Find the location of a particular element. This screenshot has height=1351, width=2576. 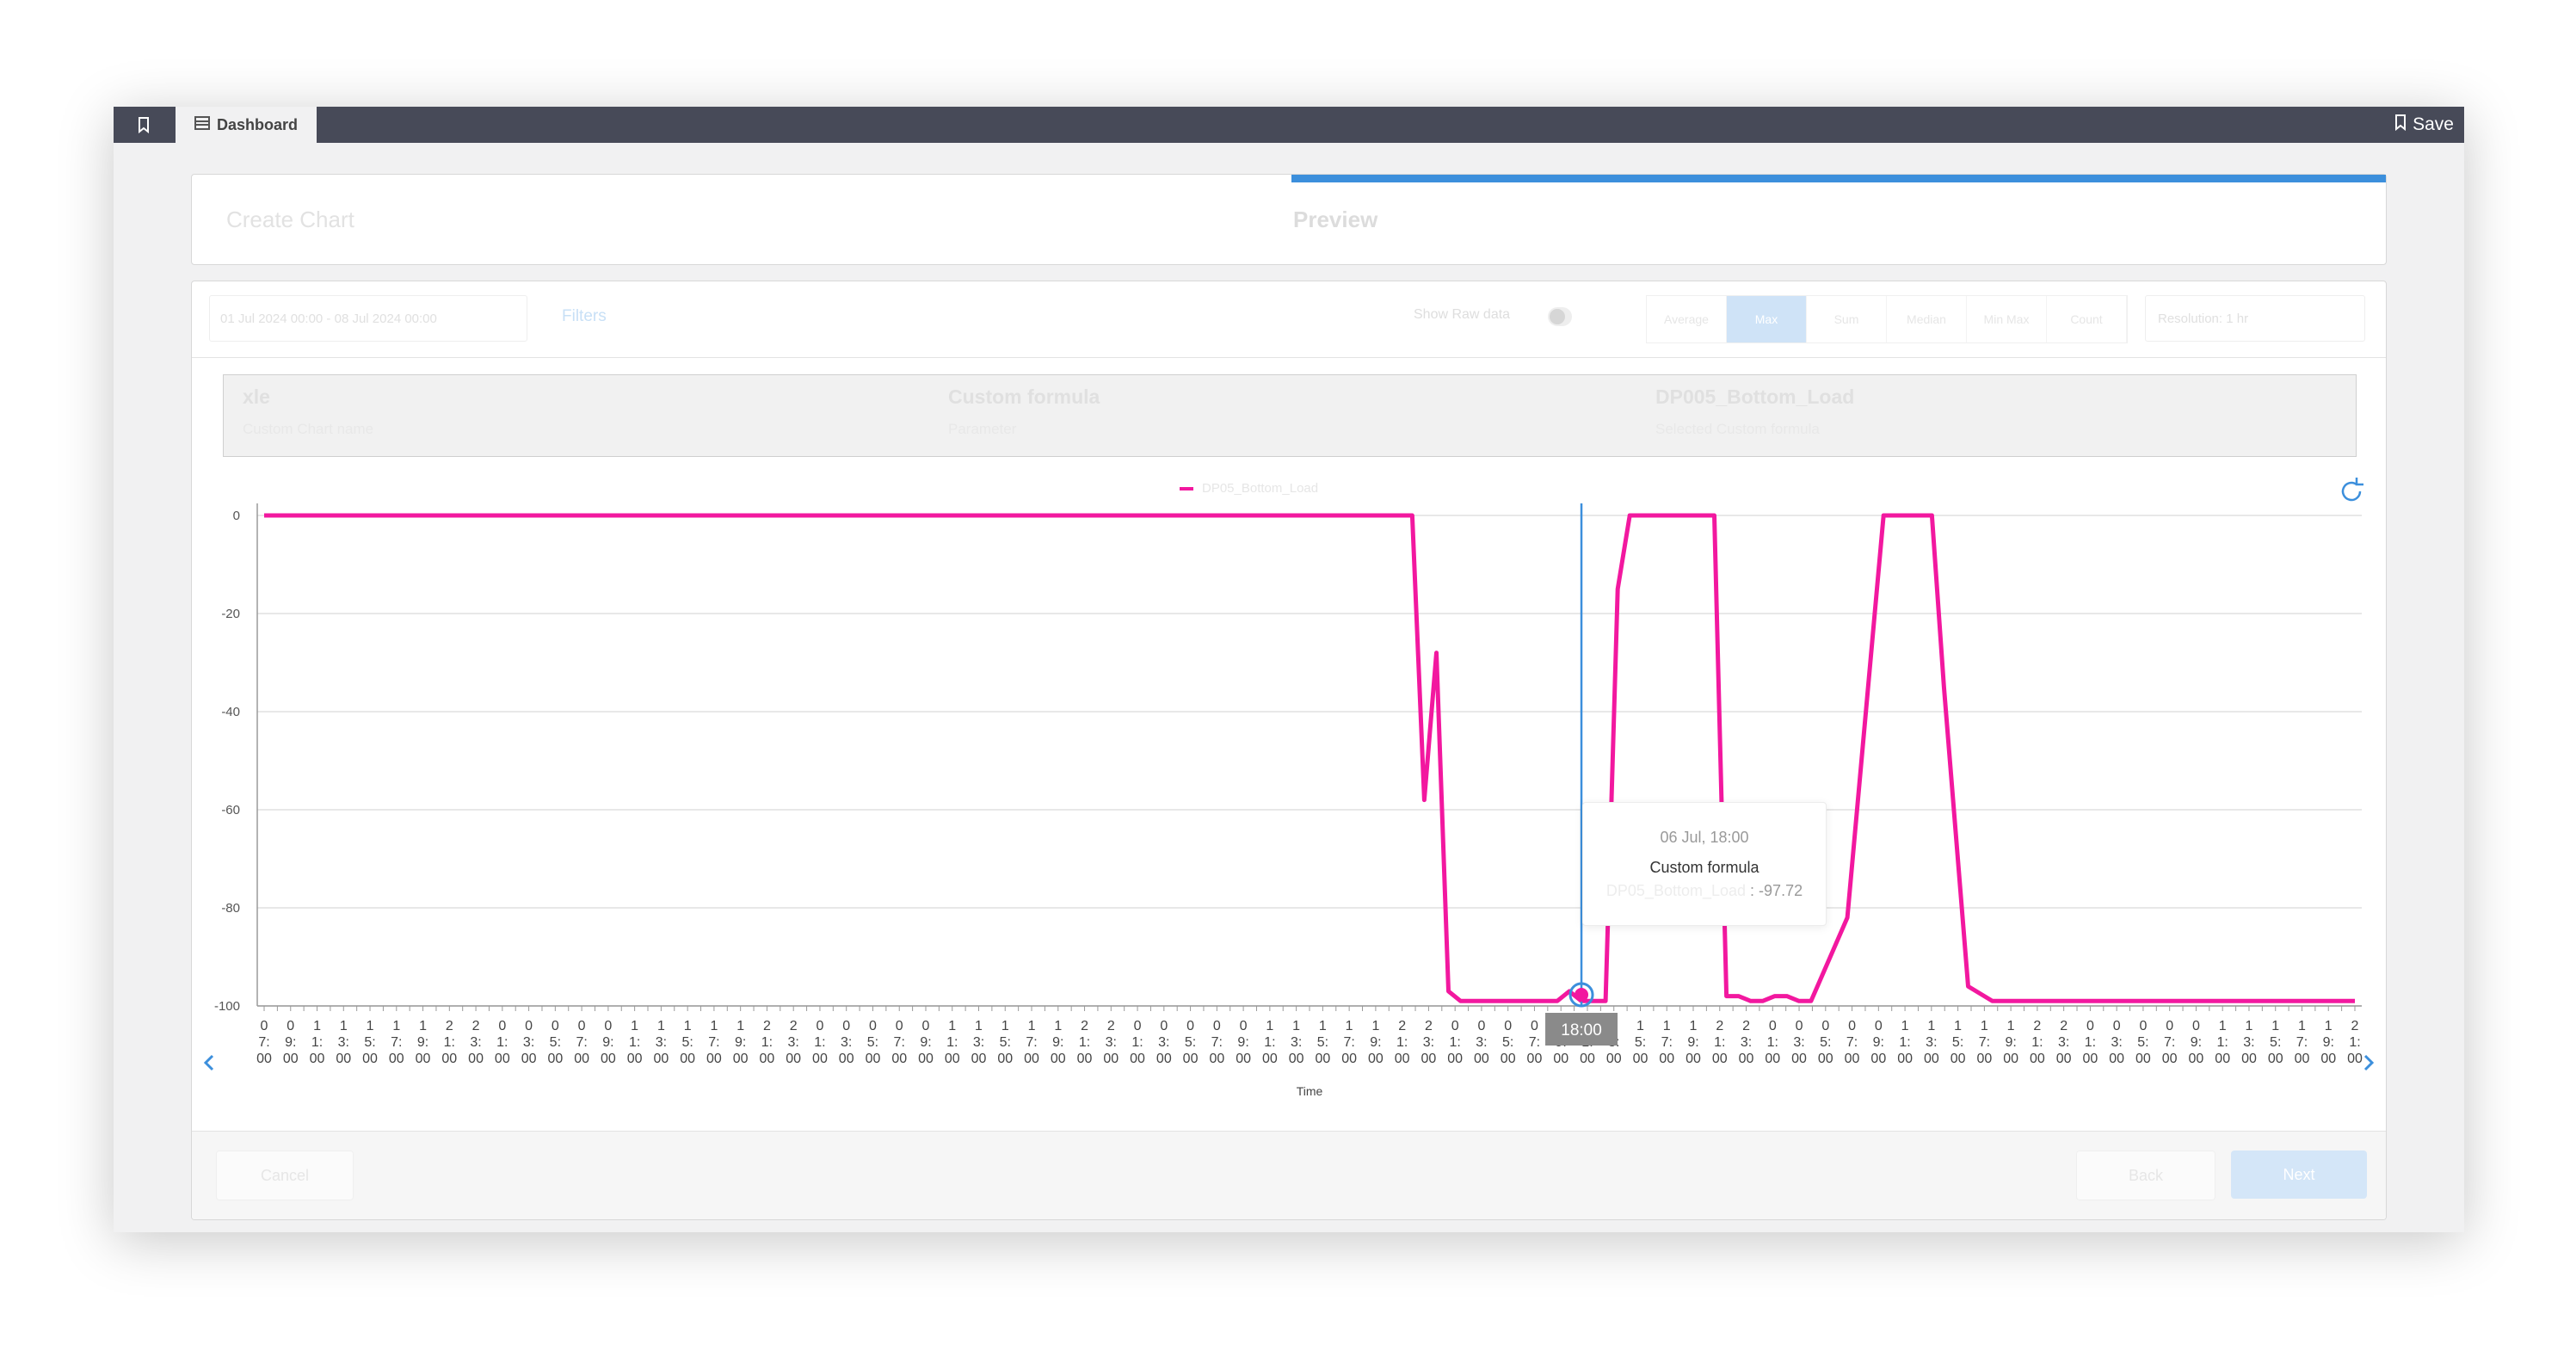

top-bar: Dashboard Save is located at coordinates (1289, 125).